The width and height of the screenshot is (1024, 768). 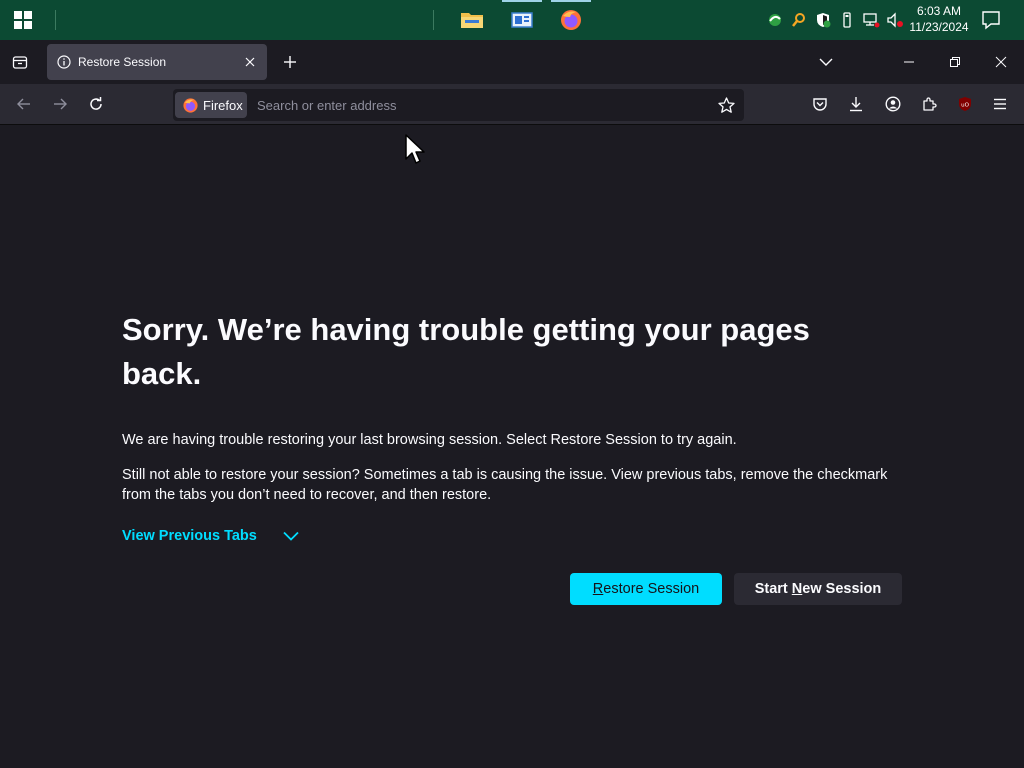 I want to click on tab-restore-session: Restore Session, so click(x=157, y=62).